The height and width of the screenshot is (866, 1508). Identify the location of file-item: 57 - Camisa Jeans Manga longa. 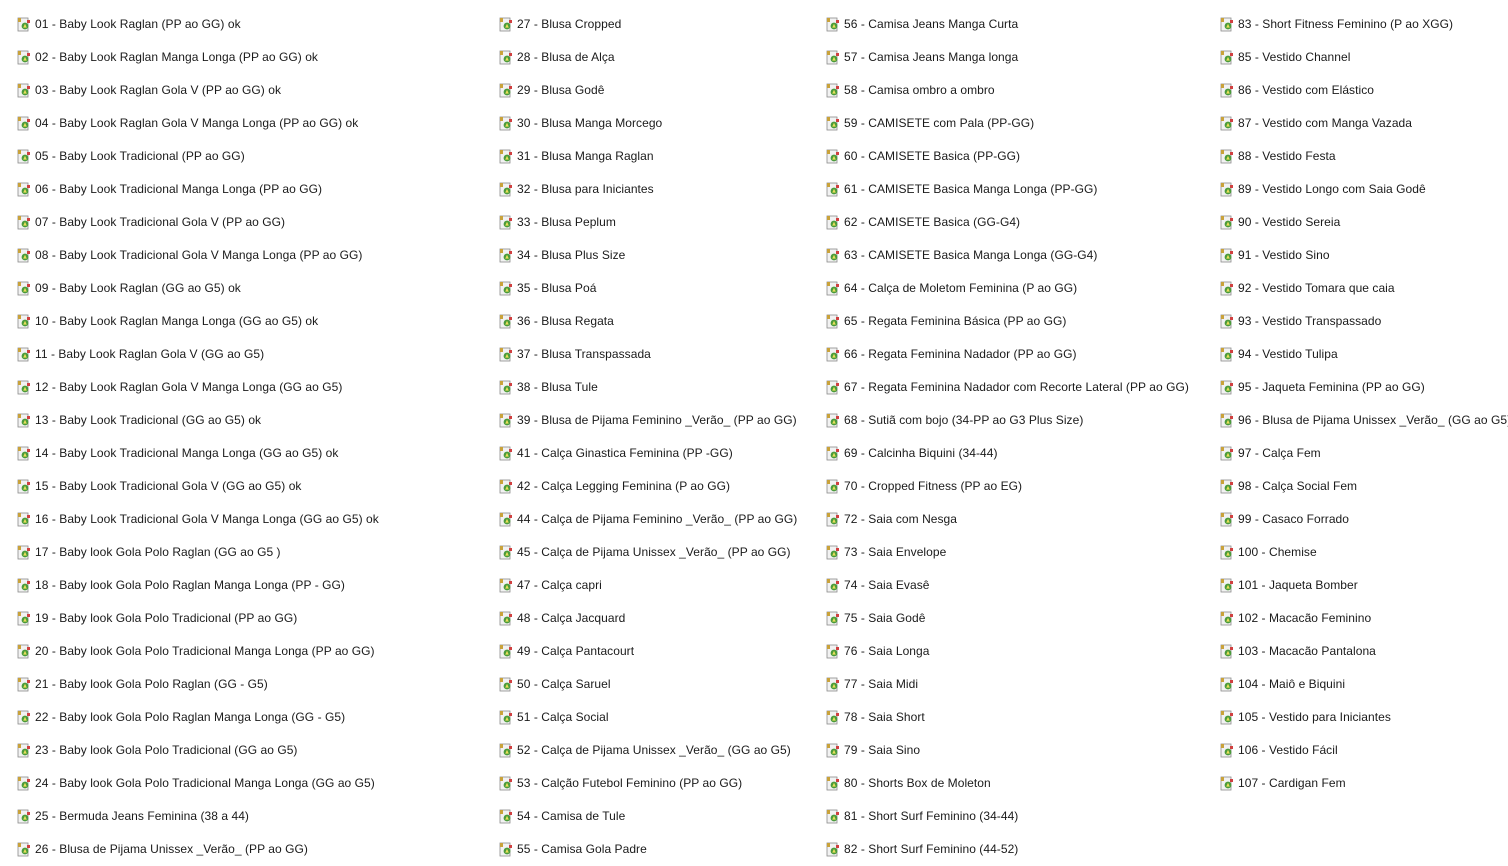
(1023, 57).